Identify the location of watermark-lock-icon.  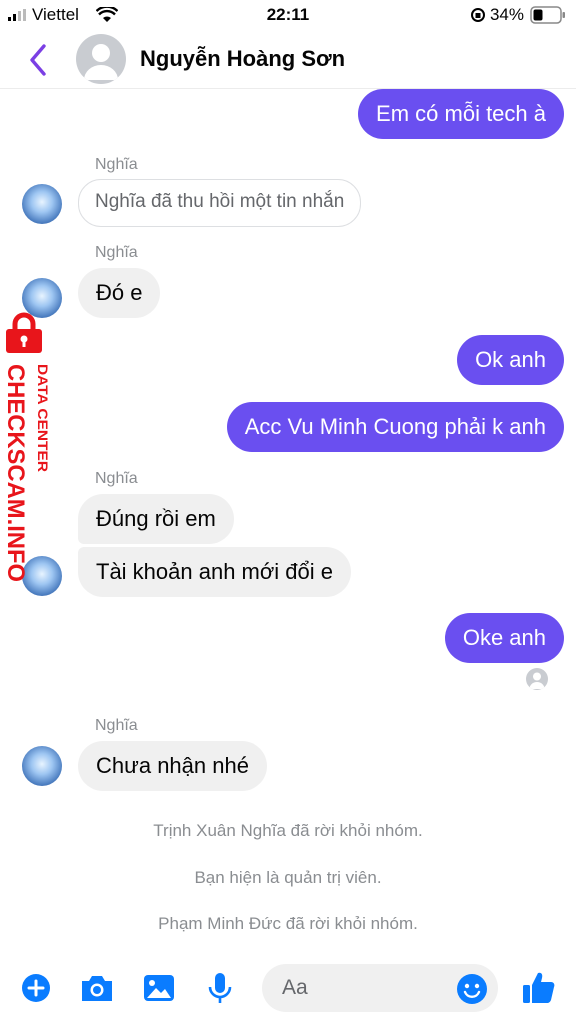
(24, 332).